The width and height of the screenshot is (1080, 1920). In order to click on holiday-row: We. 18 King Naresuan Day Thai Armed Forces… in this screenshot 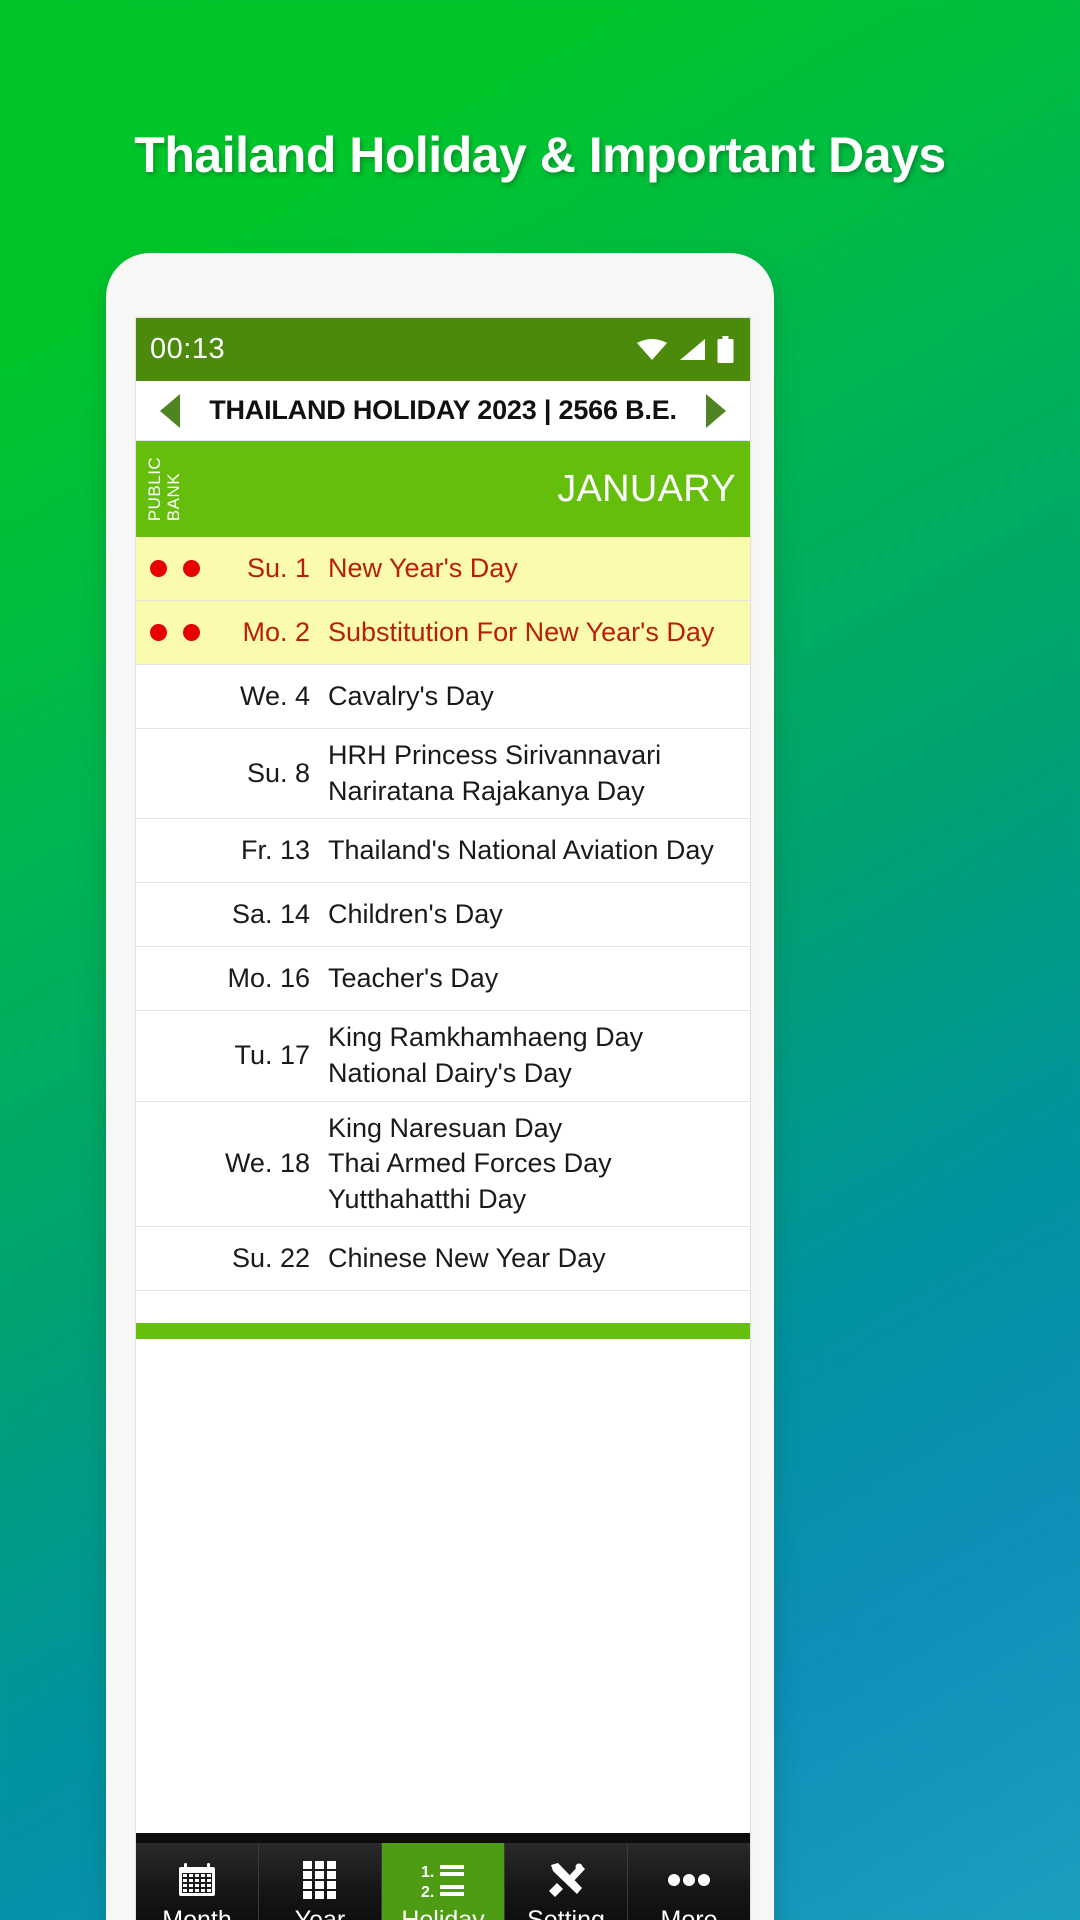, I will do `click(443, 1164)`.